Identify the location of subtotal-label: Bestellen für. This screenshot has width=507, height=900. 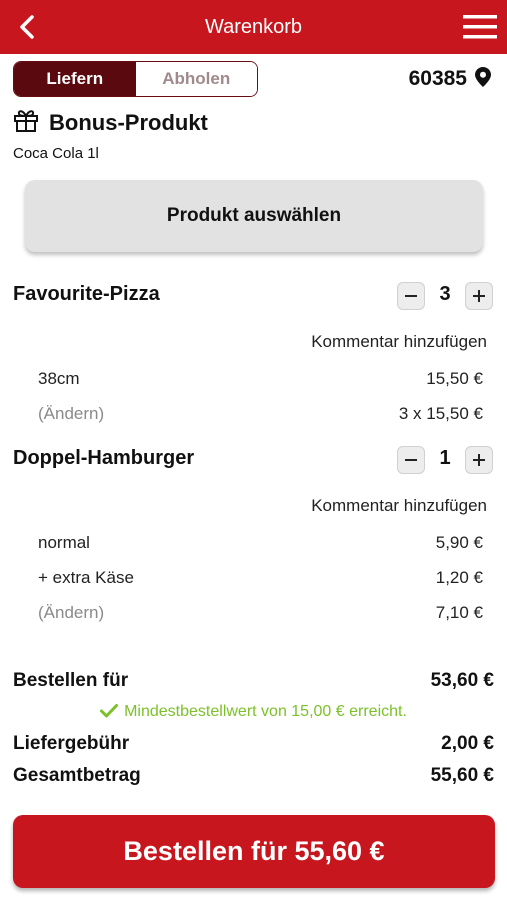
(71, 680).